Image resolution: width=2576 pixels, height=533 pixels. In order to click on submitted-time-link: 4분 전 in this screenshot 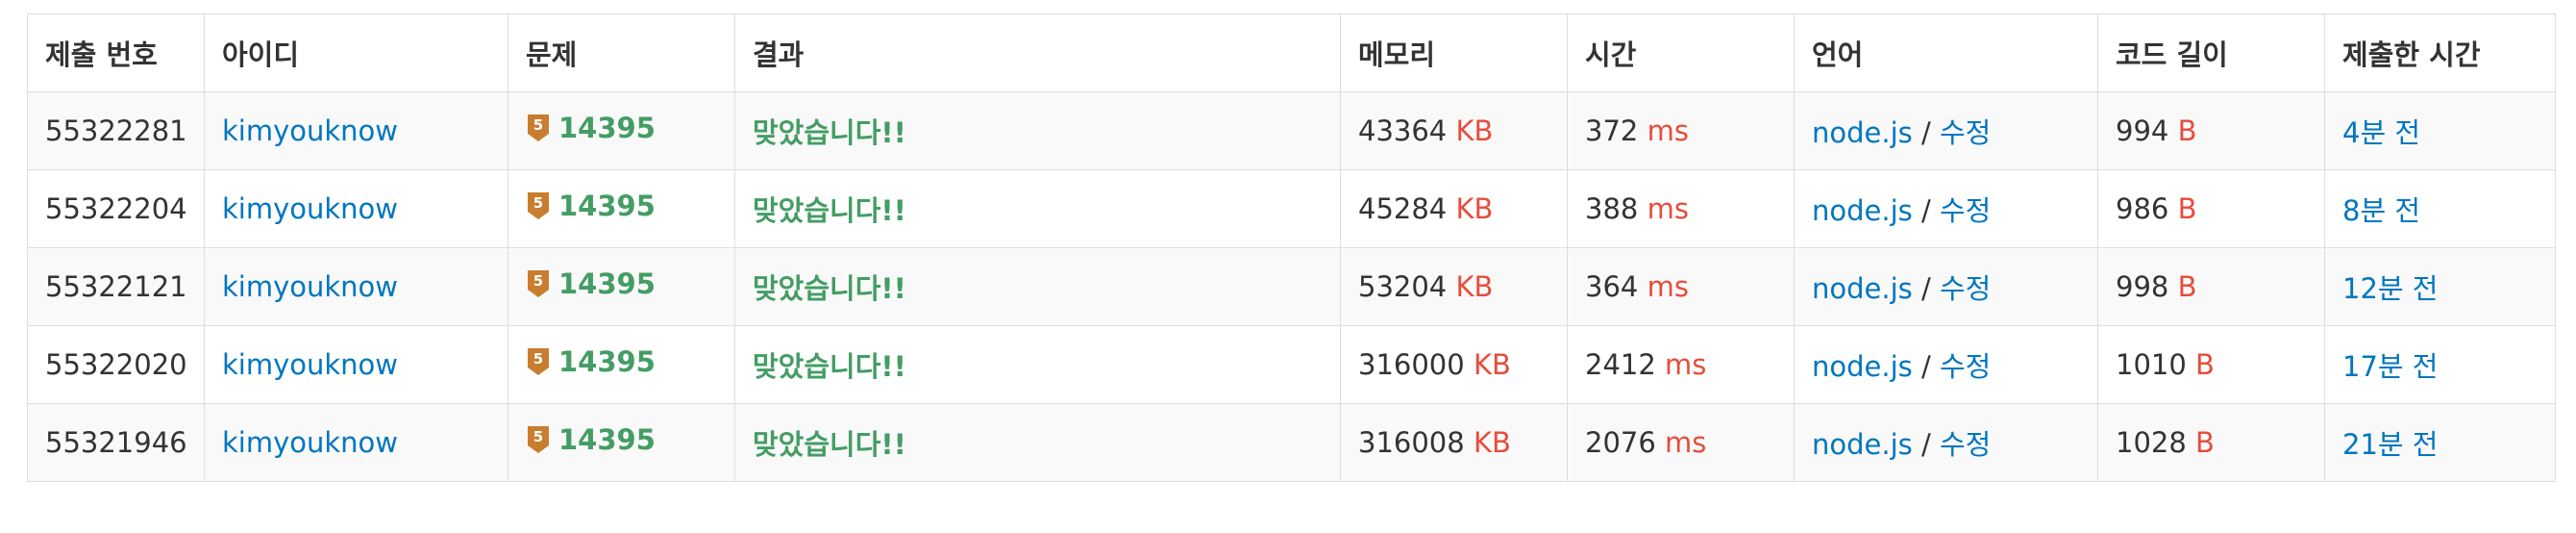, I will do `click(2381, 132)`.